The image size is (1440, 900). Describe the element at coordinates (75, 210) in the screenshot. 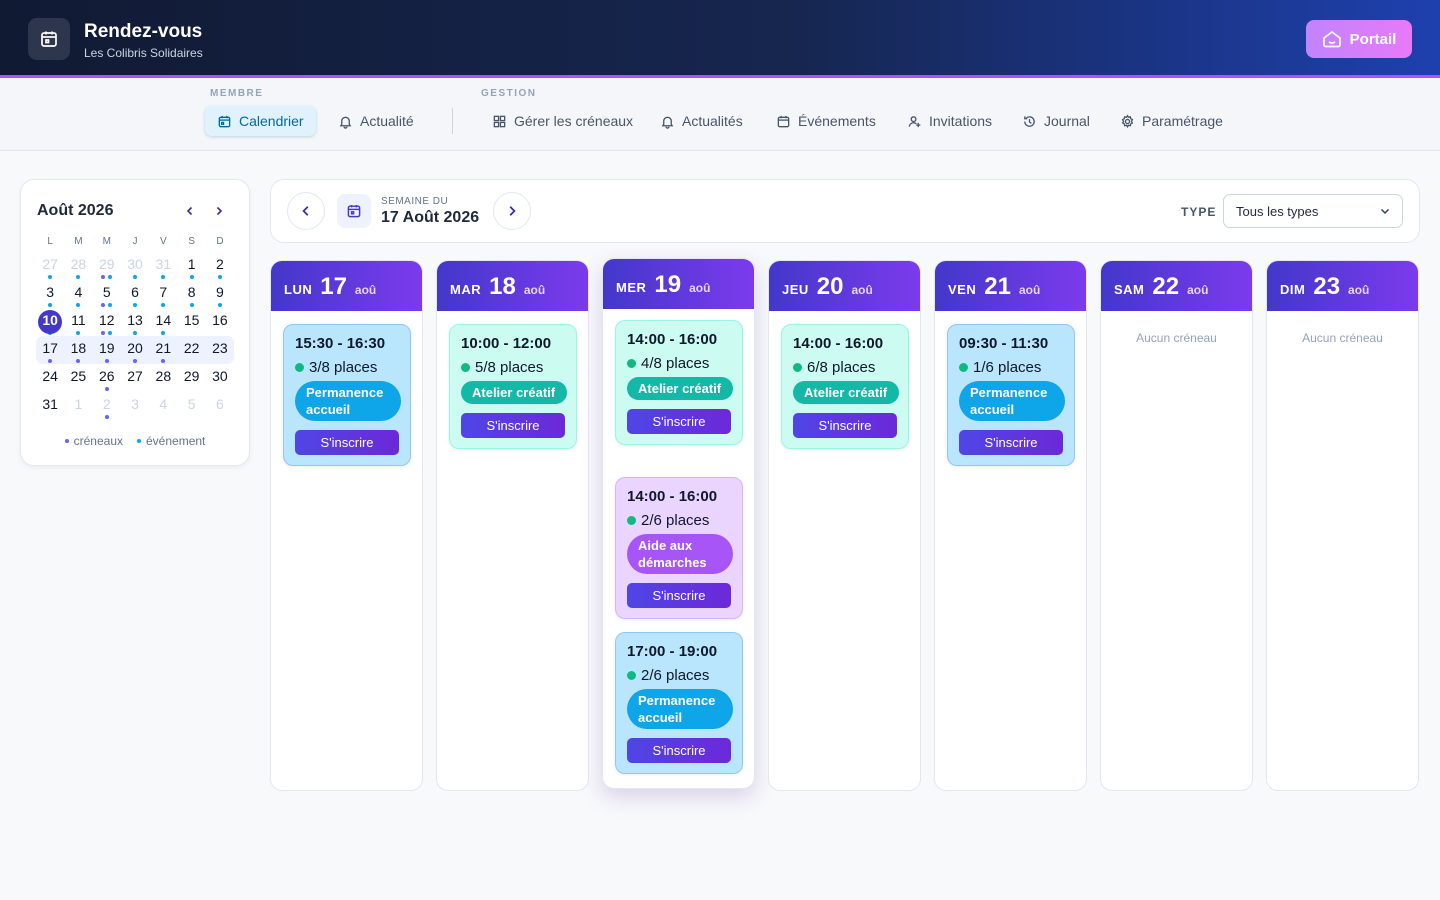

I see `mini-calendar-title: Août 2026` at that location.